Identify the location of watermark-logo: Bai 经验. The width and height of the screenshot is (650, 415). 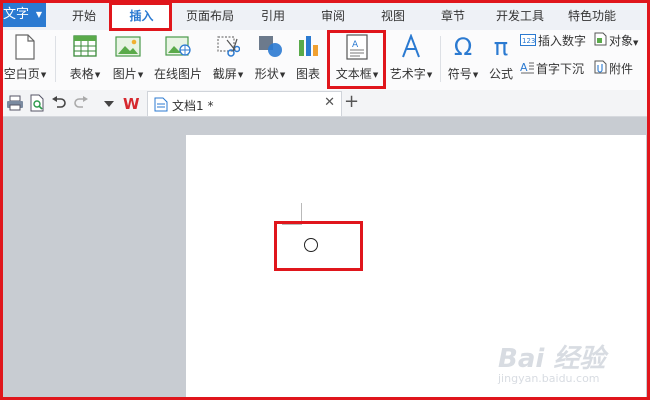
(552, 359).